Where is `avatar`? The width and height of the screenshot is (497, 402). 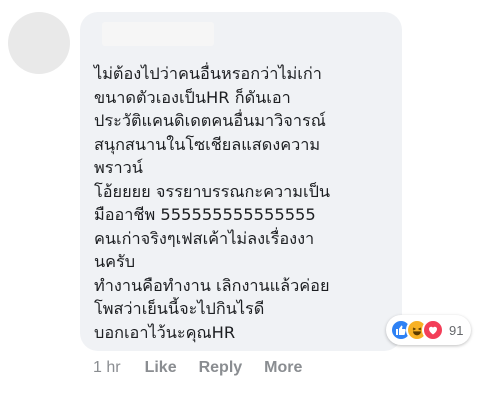 avatar is located at coordinates (39, 43).